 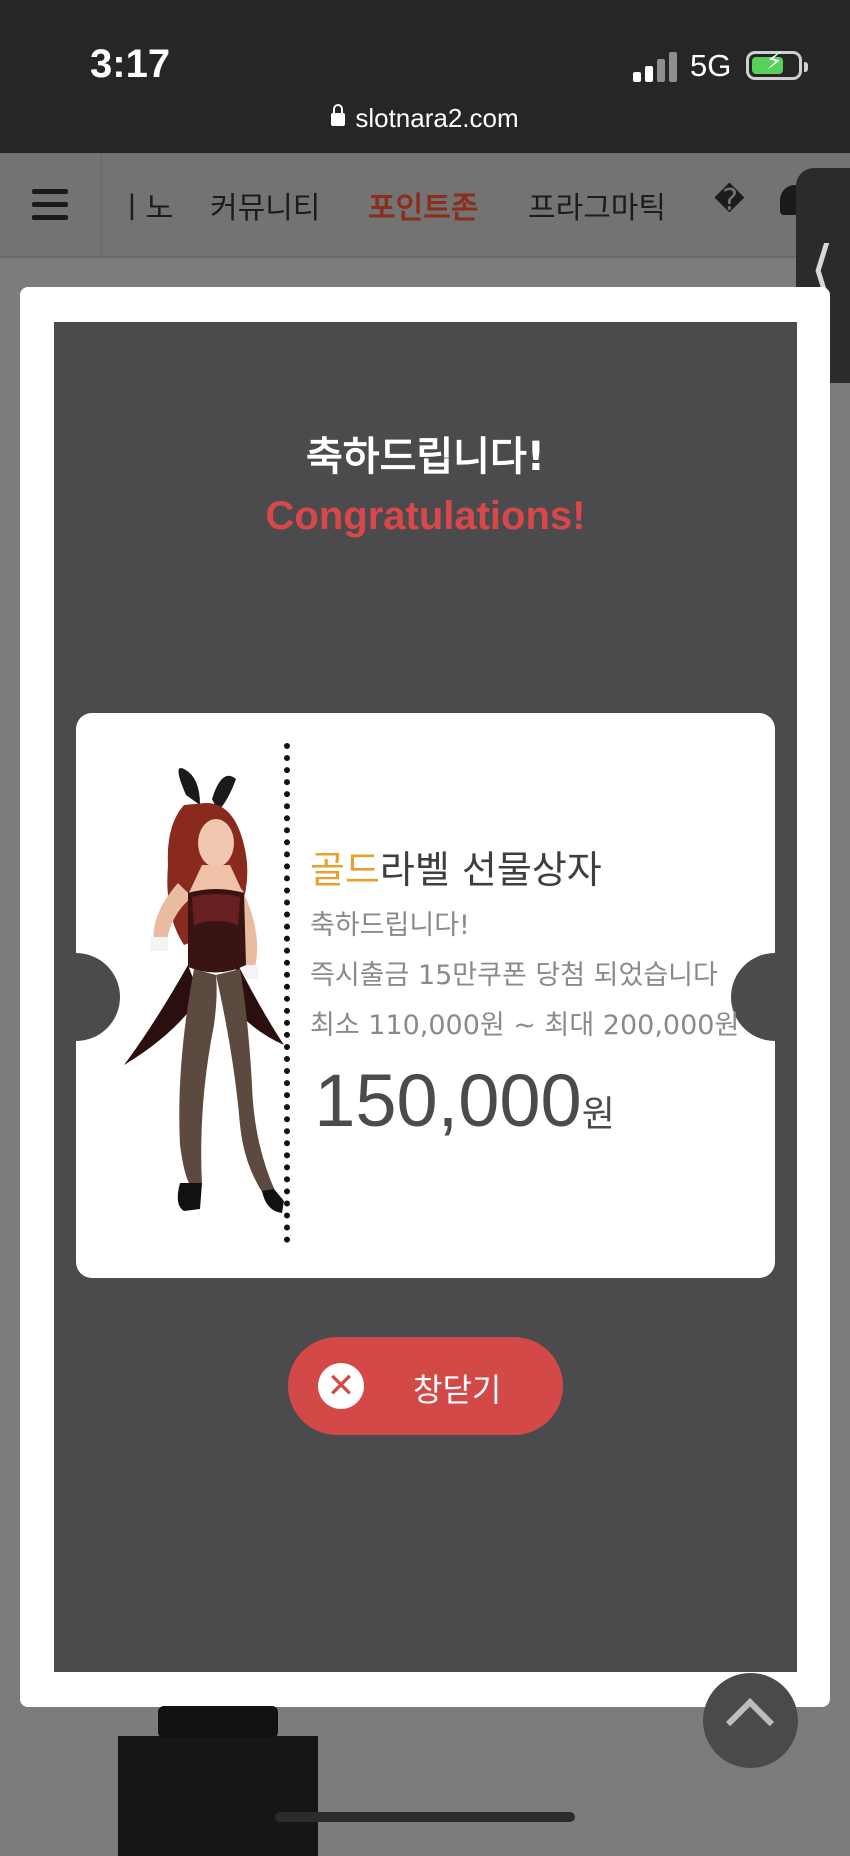 I want to click on coupon-perforation, so click(x=287, y=993).